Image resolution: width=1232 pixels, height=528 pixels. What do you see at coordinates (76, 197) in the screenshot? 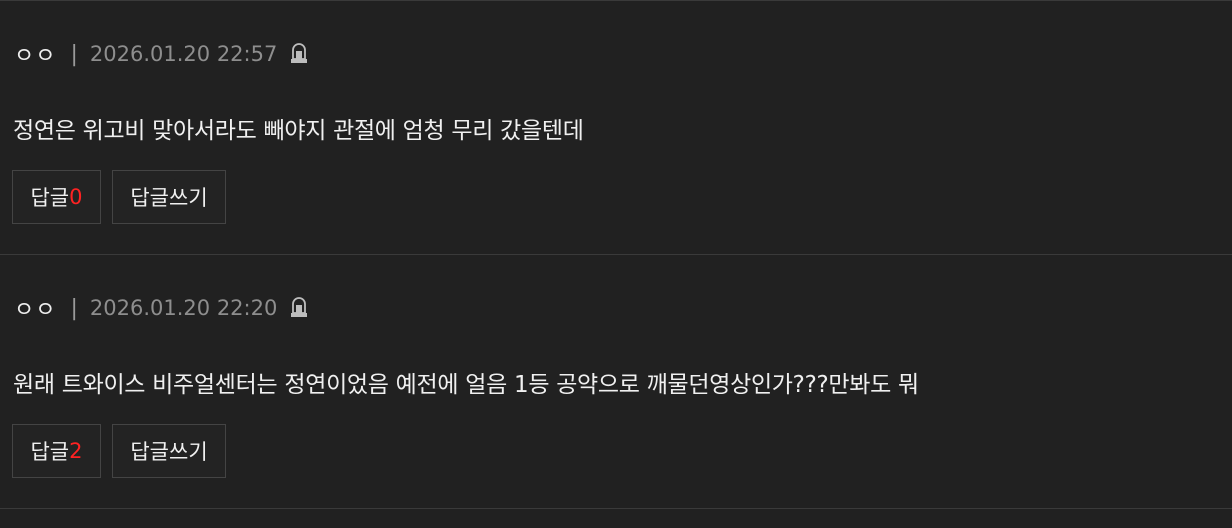
I see `reply-count: 0` at bounding box center [76, 197].